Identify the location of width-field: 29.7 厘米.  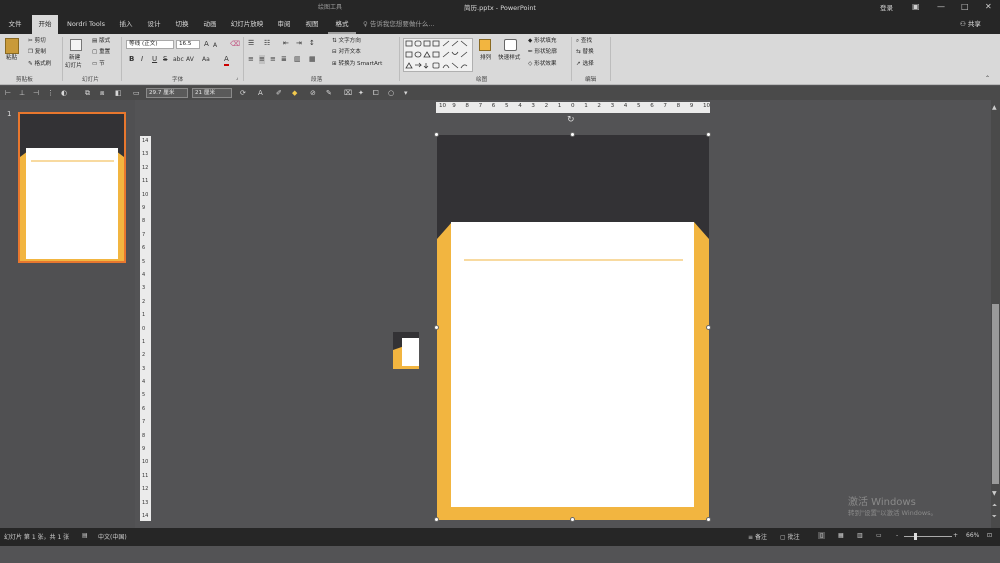
(167, 93).